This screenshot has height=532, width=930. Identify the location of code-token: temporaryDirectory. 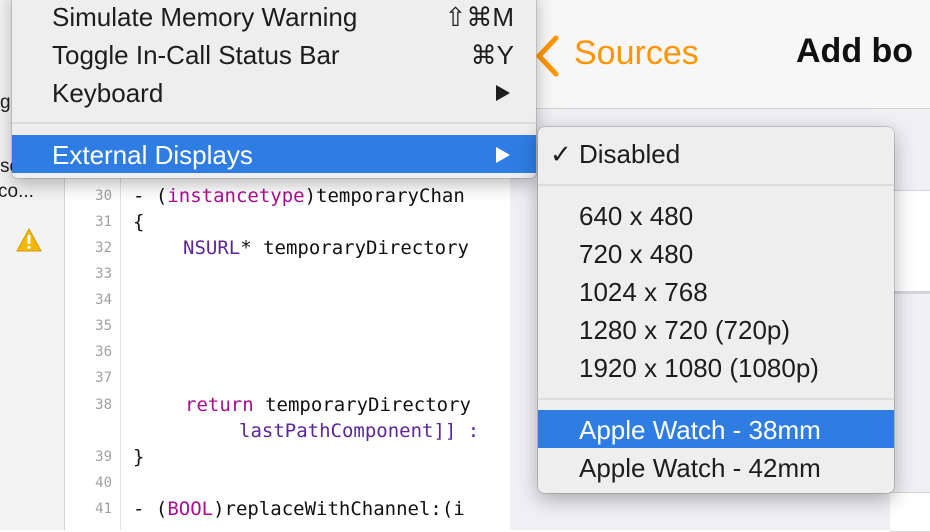
(362, 405).